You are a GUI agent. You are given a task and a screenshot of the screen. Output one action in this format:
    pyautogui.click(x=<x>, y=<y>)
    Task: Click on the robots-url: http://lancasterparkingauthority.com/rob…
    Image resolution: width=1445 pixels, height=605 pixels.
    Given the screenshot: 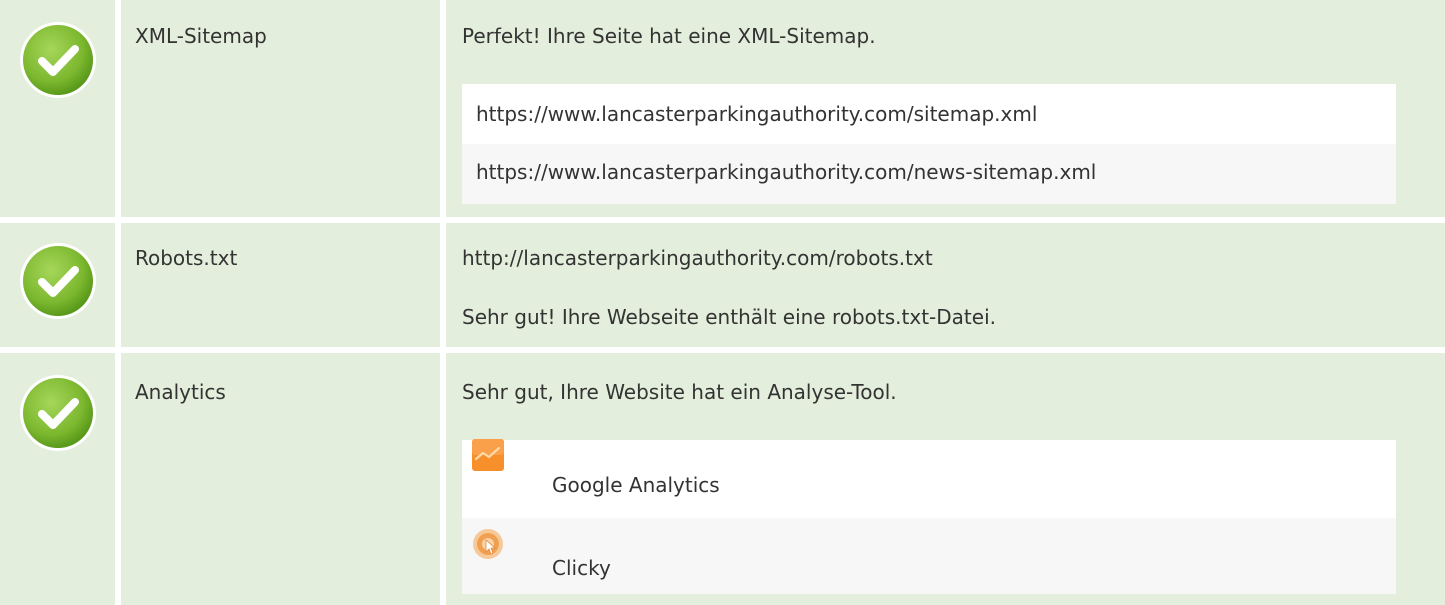 What is the action you would take?
    pyautogui.click(x=697, y=258)
    